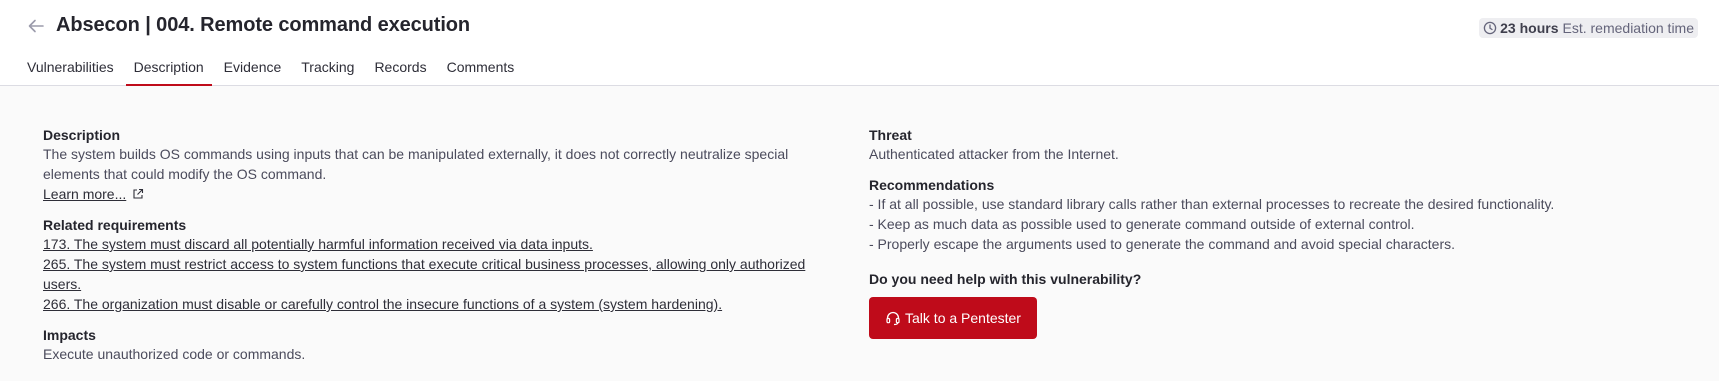 The width and height of the screenshot is (1719, 381). I want to click on talk-to-pentester-button: Talk to a Pentester, so click(953, 318).